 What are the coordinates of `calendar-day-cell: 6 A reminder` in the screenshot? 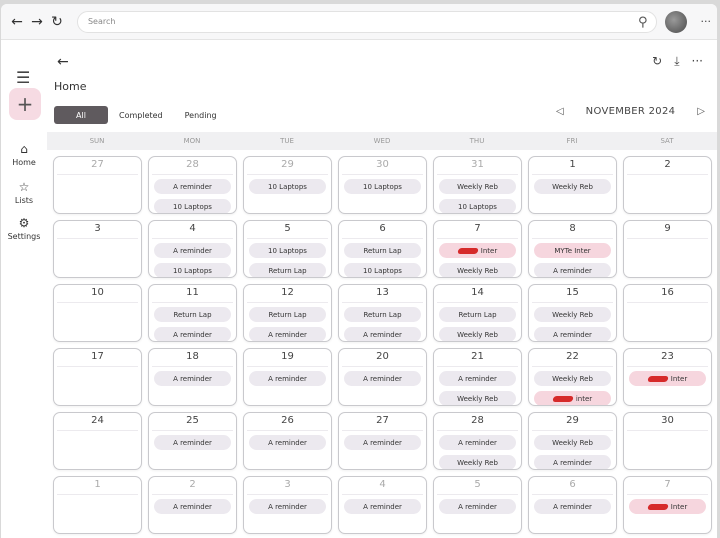 It's located at (572, 505).